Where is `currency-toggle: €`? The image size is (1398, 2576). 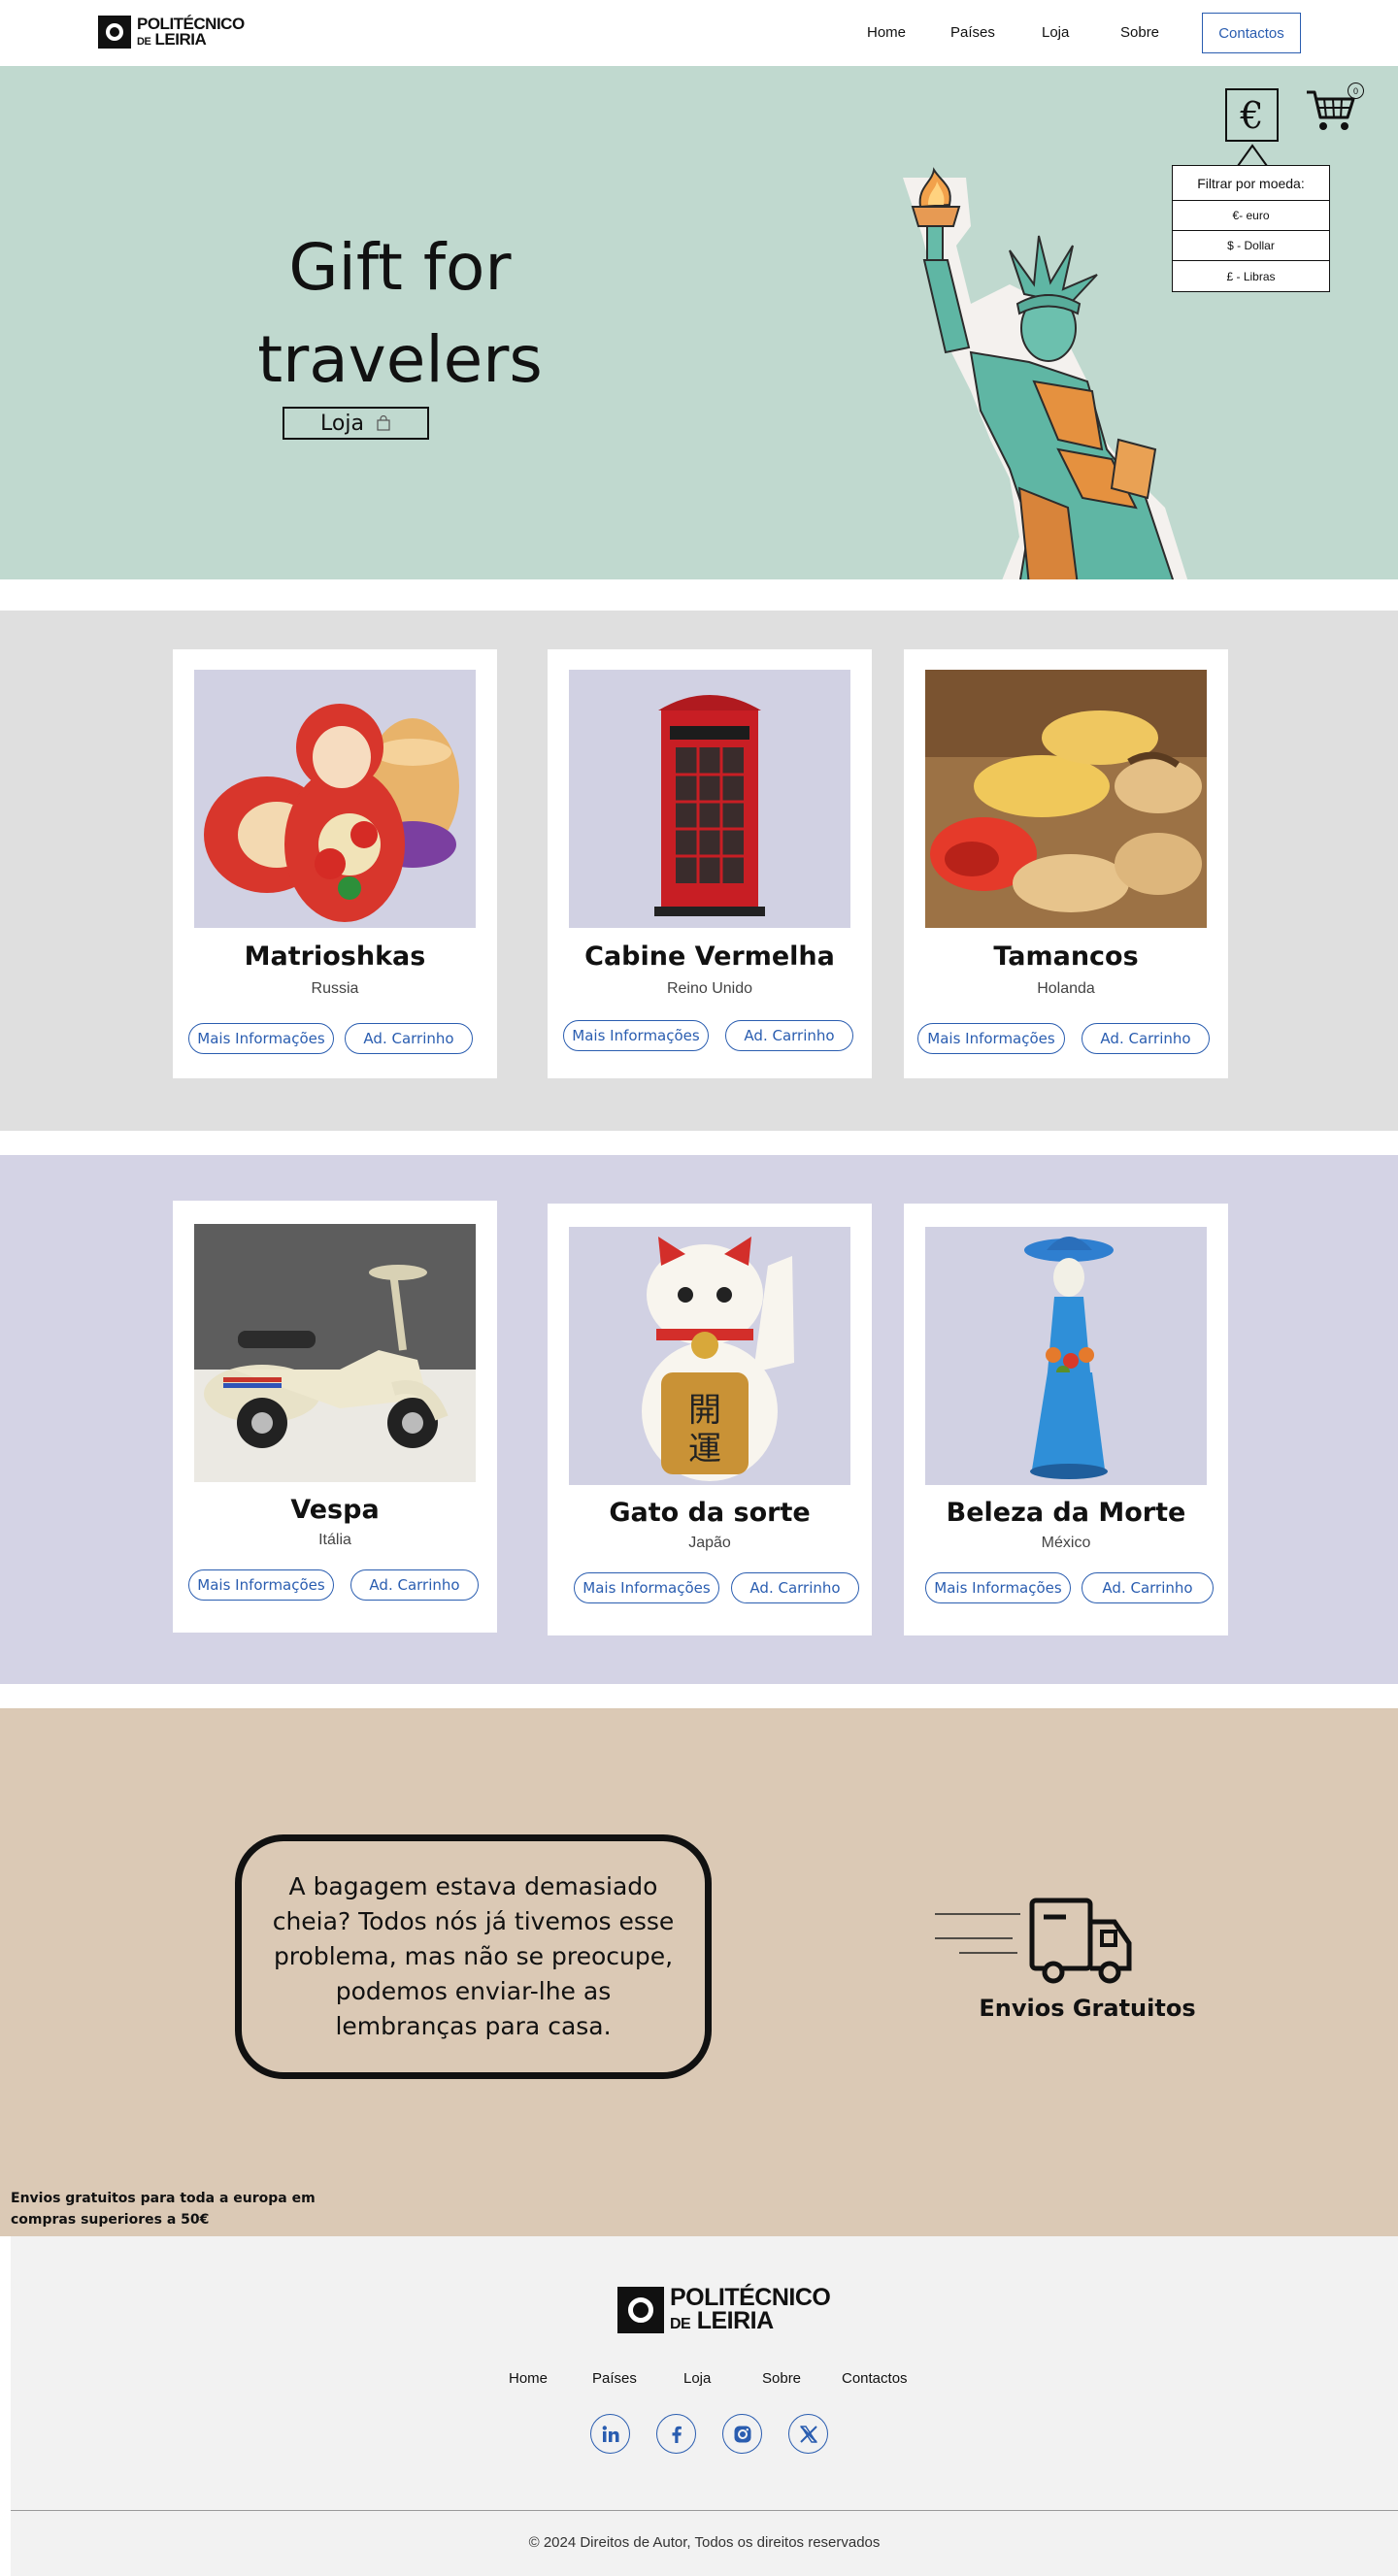 currency-toggle: € is located at coordinates (1252, 115).